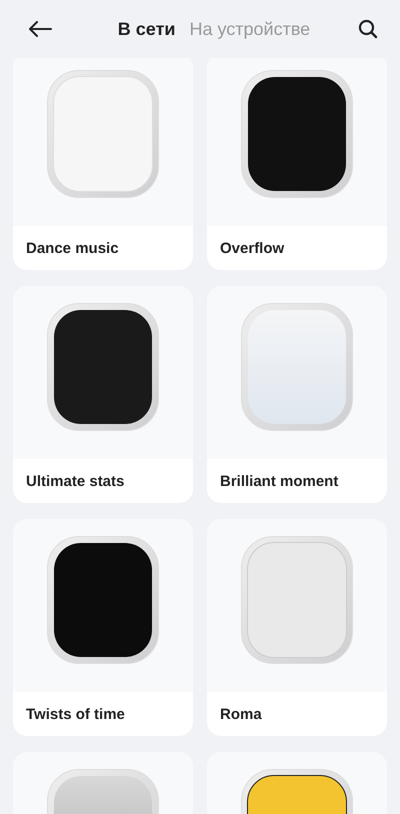  What do you see at coordinates (297, 394) in the screenshot?
I see `watch-face-card: Brilliant moment` at bounding box center [297, 394].